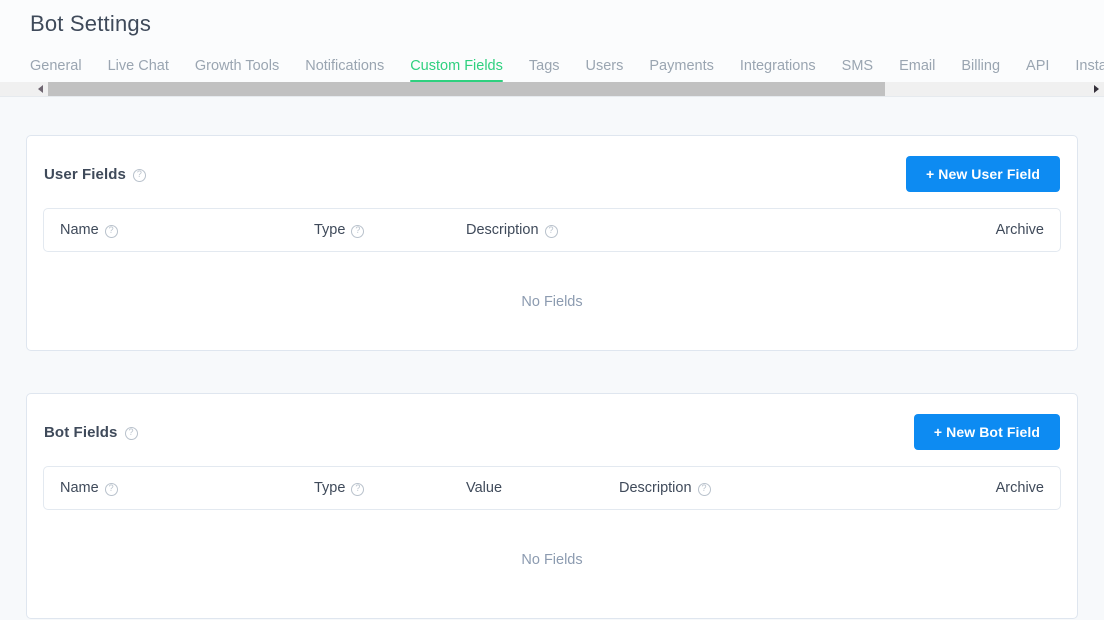 Image resolution: width=1104 pixels, height=620 pixels. I want to click on right-arrow-icon, so click(1096, 89).